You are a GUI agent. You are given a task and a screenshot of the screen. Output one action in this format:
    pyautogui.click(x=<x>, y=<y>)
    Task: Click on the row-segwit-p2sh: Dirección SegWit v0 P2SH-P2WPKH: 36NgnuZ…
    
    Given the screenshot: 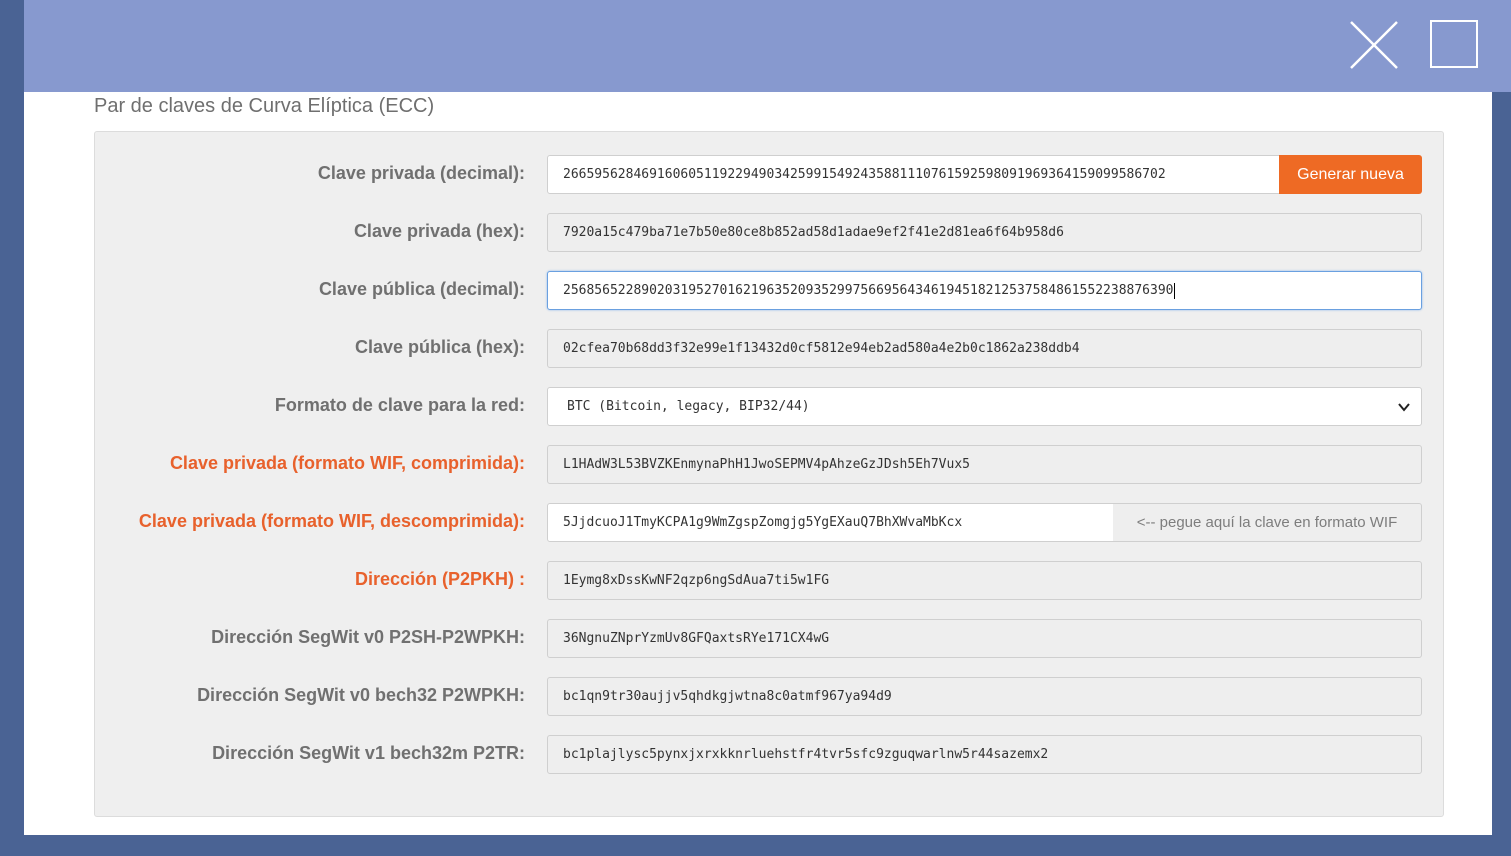 What is the action you would take?
    pyautogui.click(x=769, y=637)
    